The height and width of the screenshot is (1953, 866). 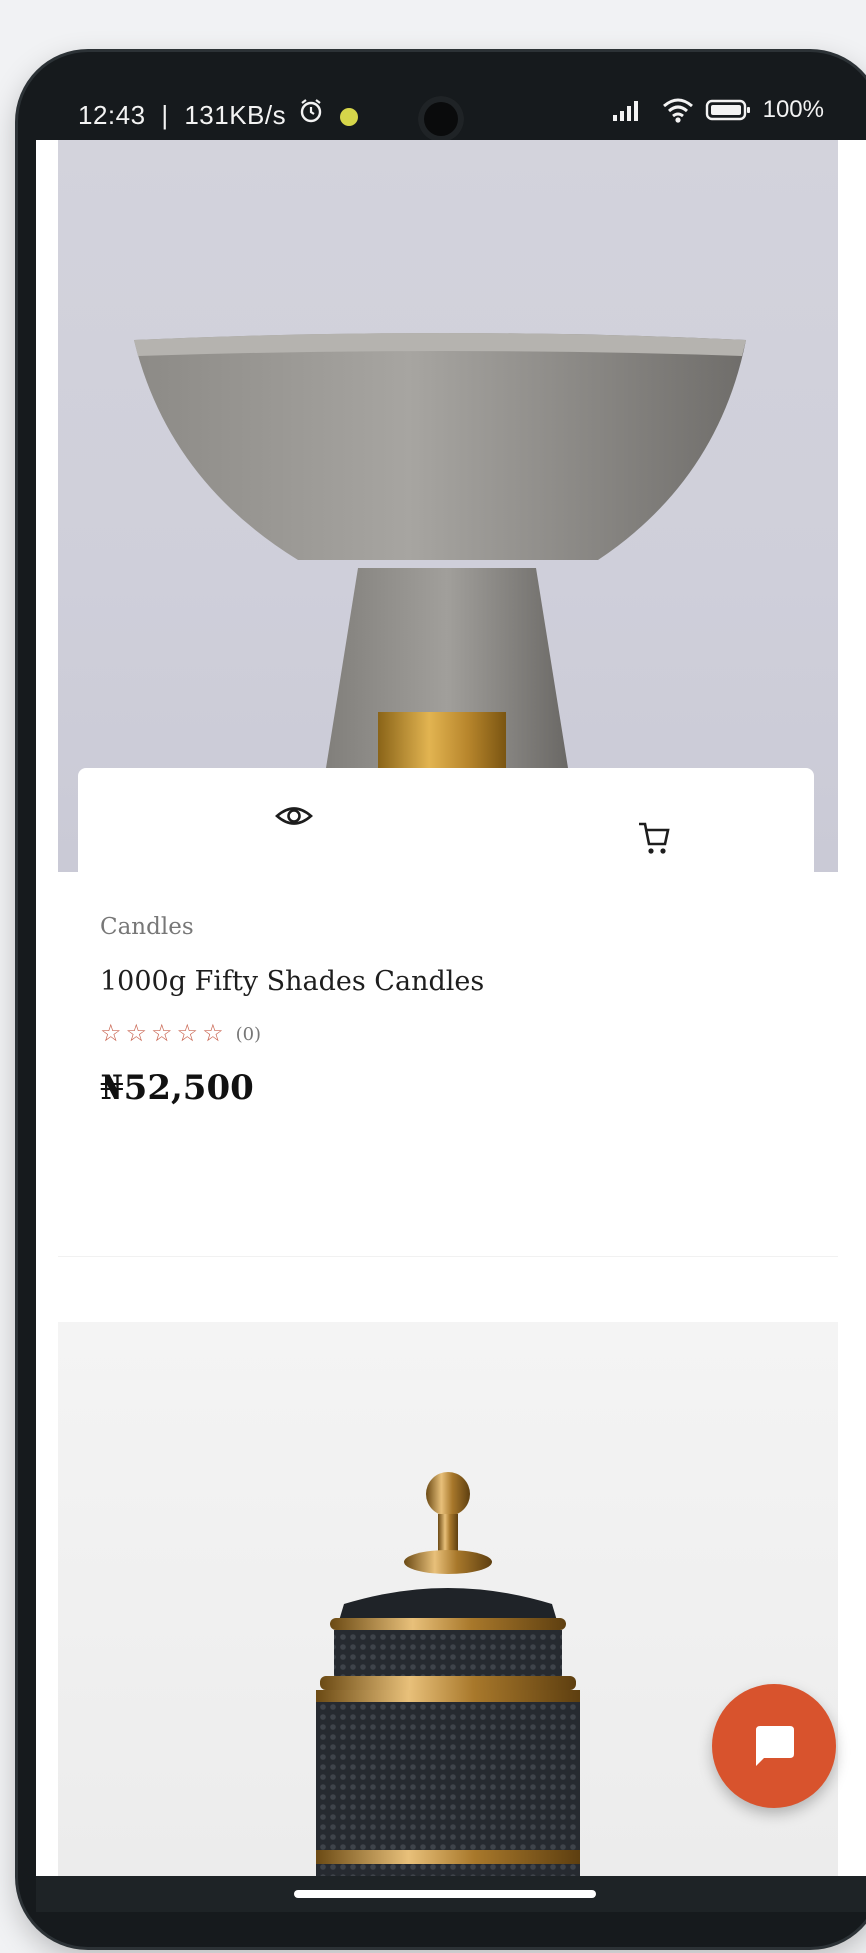 I want to click on alarm-icon, so click(x=311, y=114).